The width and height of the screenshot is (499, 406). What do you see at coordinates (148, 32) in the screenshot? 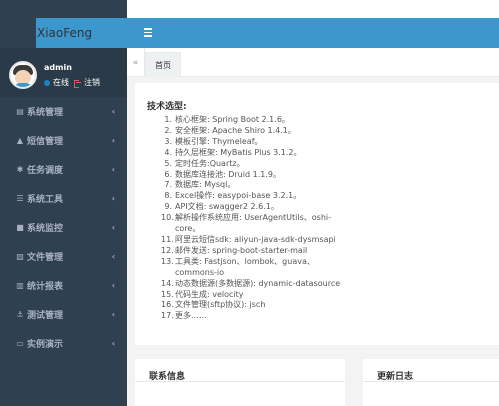
I see `hamburger-menu-icon` at bounding box center [148, 32].